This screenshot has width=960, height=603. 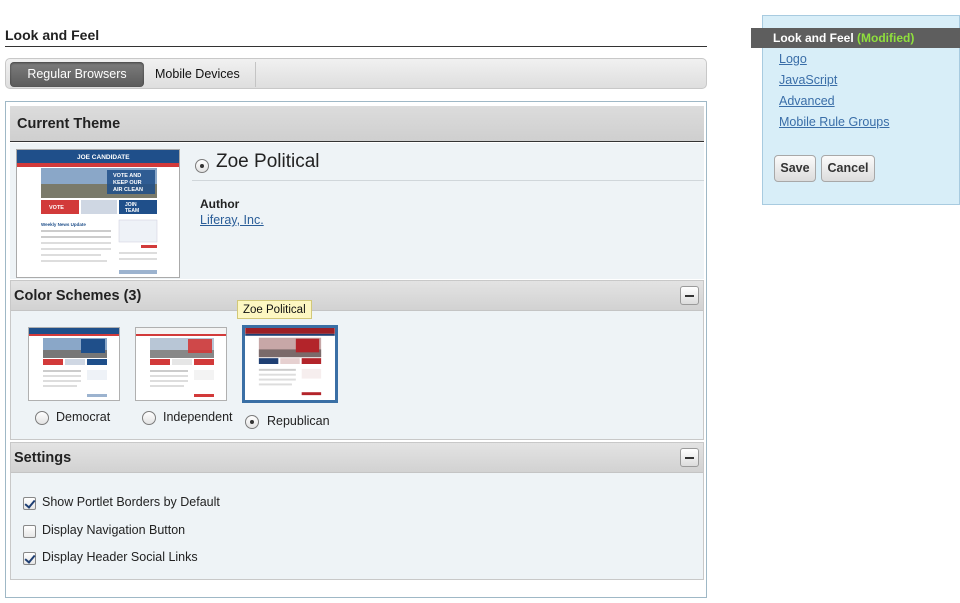 I want to click on sidebar-link-mobile-rule-groups: Mobile Rule Groups, so click(x=834, y=122).